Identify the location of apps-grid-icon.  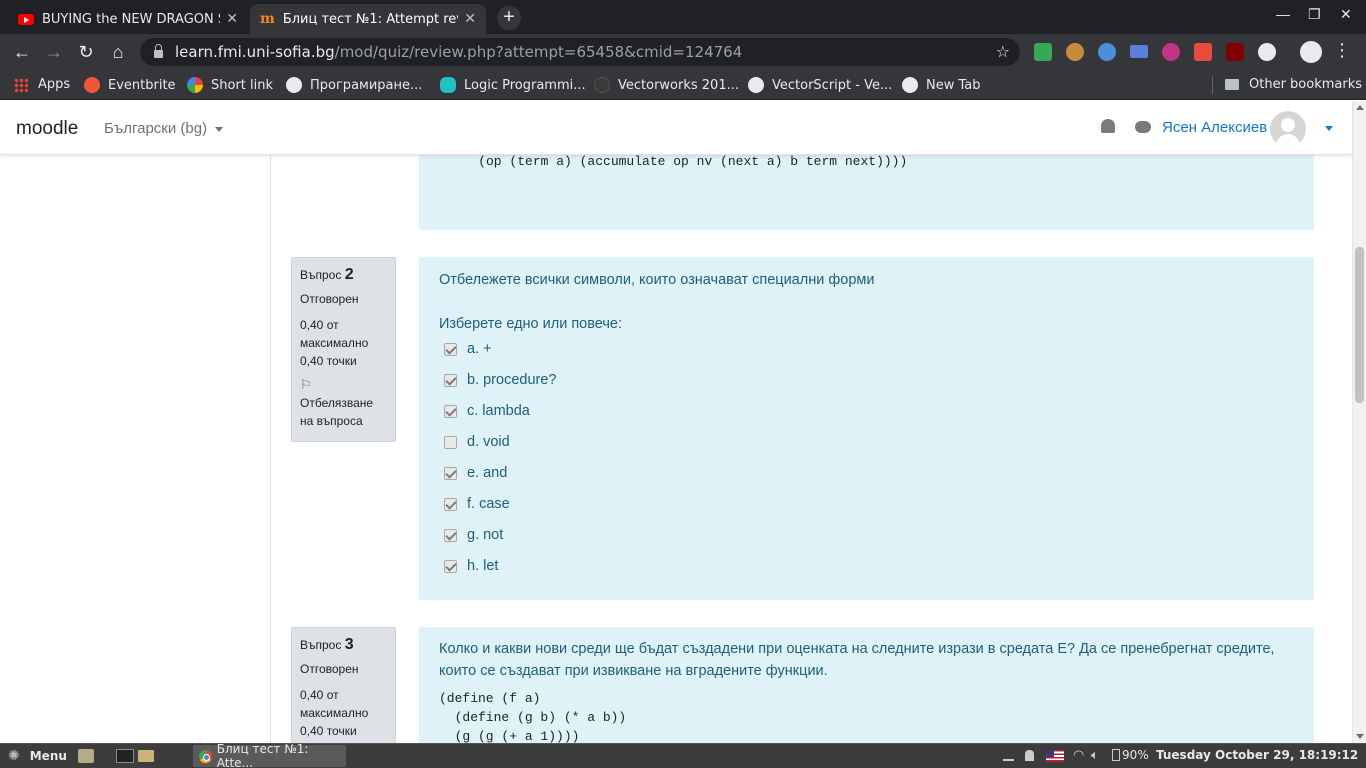
(21, 84).